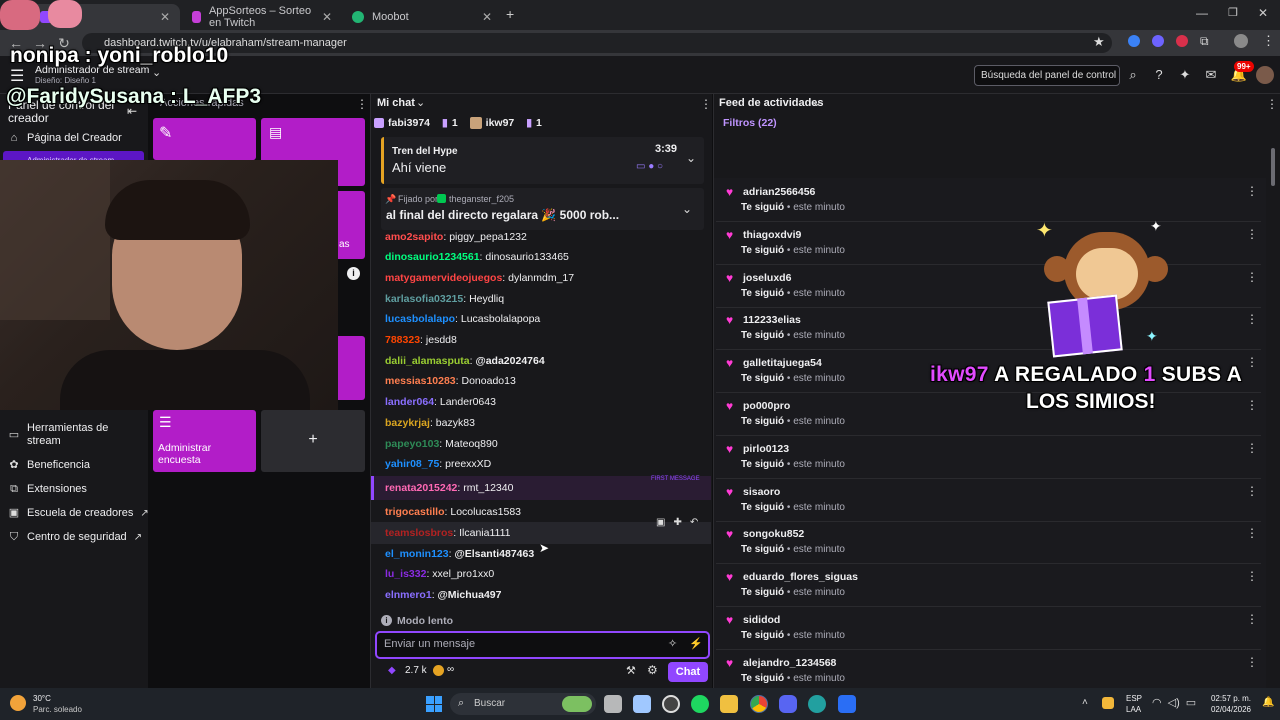  I want to click on file-explorer-icon, so click(729, 704).